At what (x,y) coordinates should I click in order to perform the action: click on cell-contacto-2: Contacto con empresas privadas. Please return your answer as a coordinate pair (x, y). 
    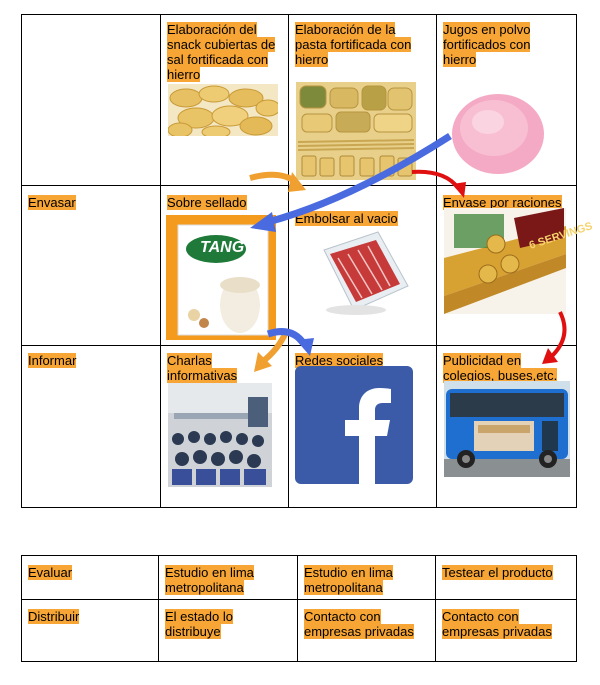
    Looking at the image, I should click on (497, 624).